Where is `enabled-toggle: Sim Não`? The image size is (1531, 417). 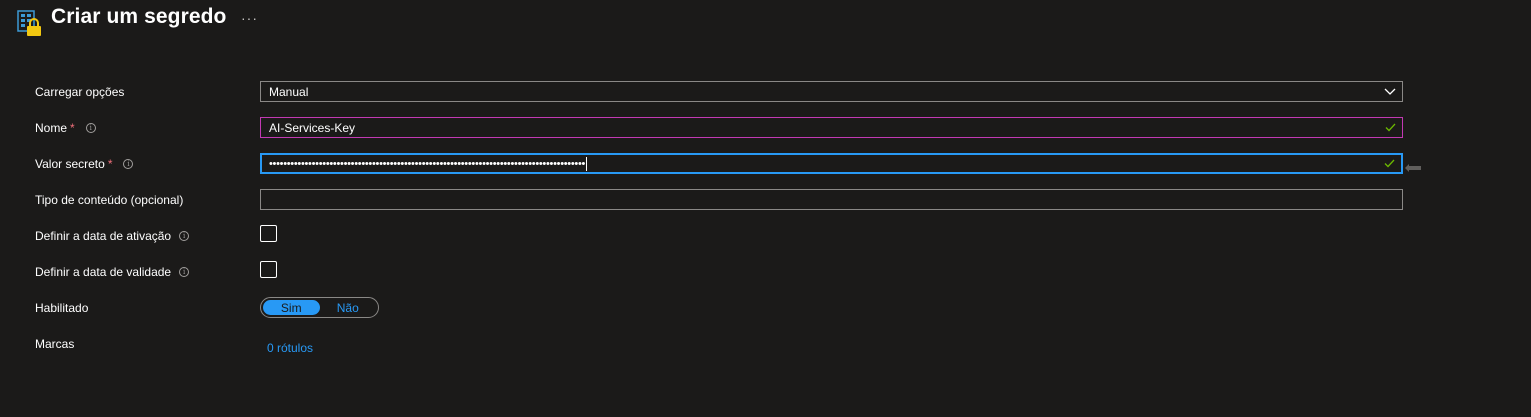 enabled-toggle: Sim Não is located at coordinates (319, 307).